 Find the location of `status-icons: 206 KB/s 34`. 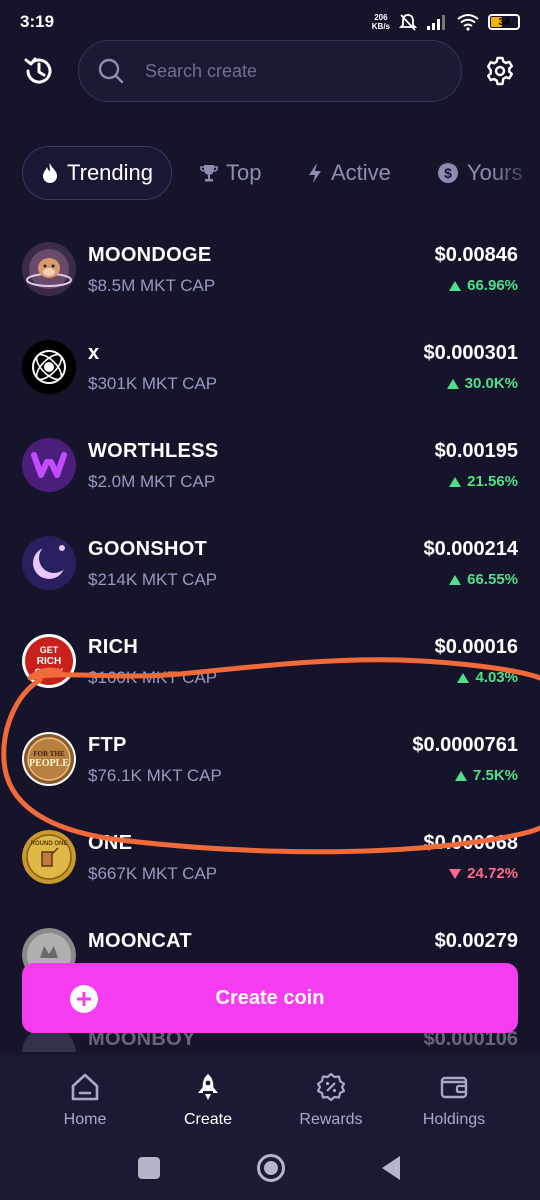

status-icons: 206 KB/s 34 is located at coordinates (446, 22).